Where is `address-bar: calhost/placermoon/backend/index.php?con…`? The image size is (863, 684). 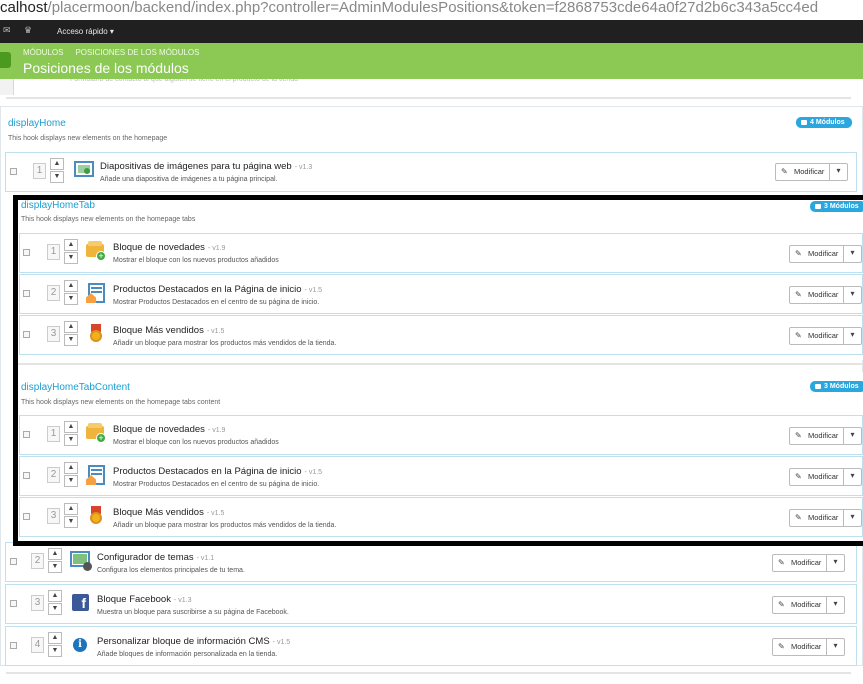
address-bar: calhost/placermoon/backend/index.php?con… is located at coordinates (431, 10).